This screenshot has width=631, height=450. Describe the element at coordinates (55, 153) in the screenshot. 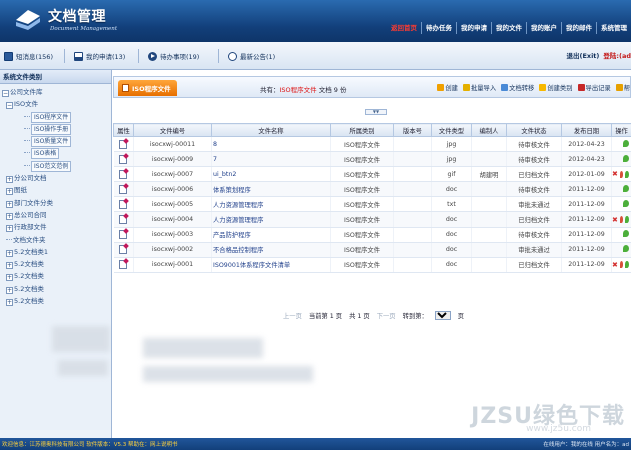

I see `tree-item: ISO表格` at that location.